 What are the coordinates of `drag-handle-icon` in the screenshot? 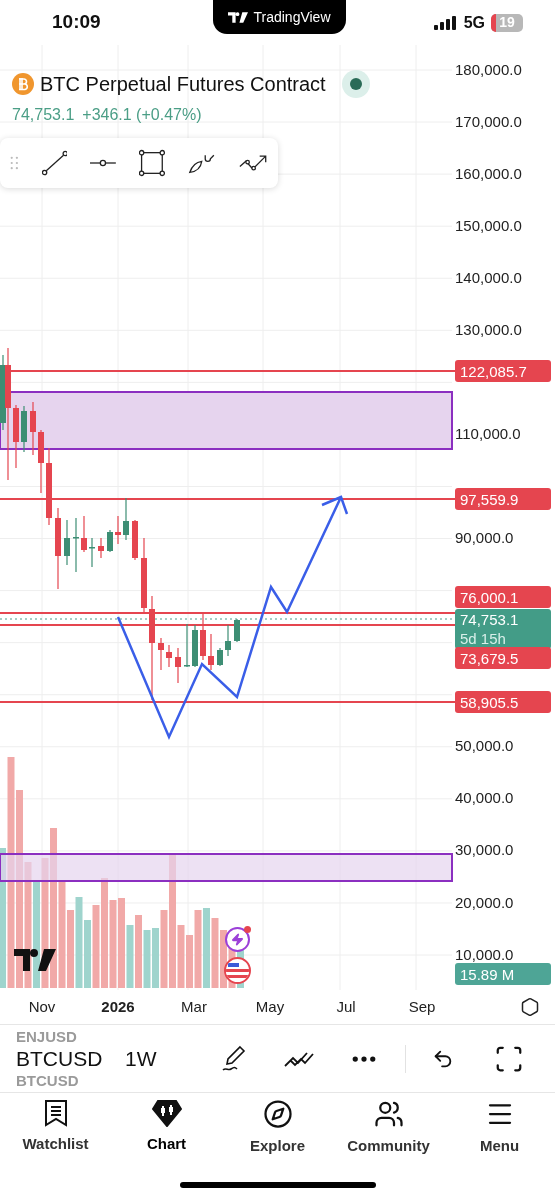 It's located at (14, 163).